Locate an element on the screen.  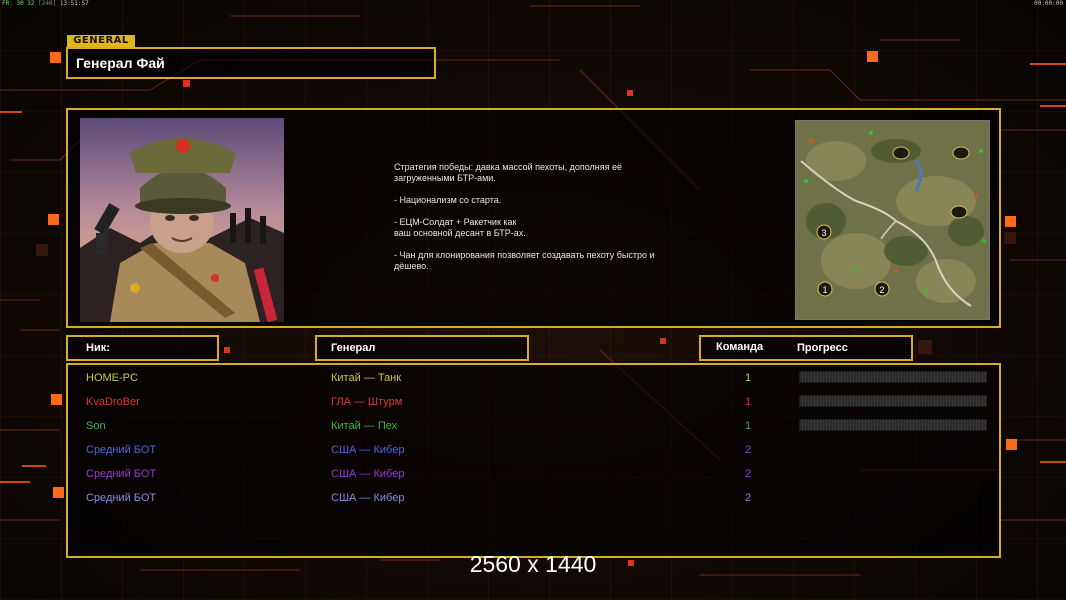
header-general: Генерал is located at coordinates (353, 348).